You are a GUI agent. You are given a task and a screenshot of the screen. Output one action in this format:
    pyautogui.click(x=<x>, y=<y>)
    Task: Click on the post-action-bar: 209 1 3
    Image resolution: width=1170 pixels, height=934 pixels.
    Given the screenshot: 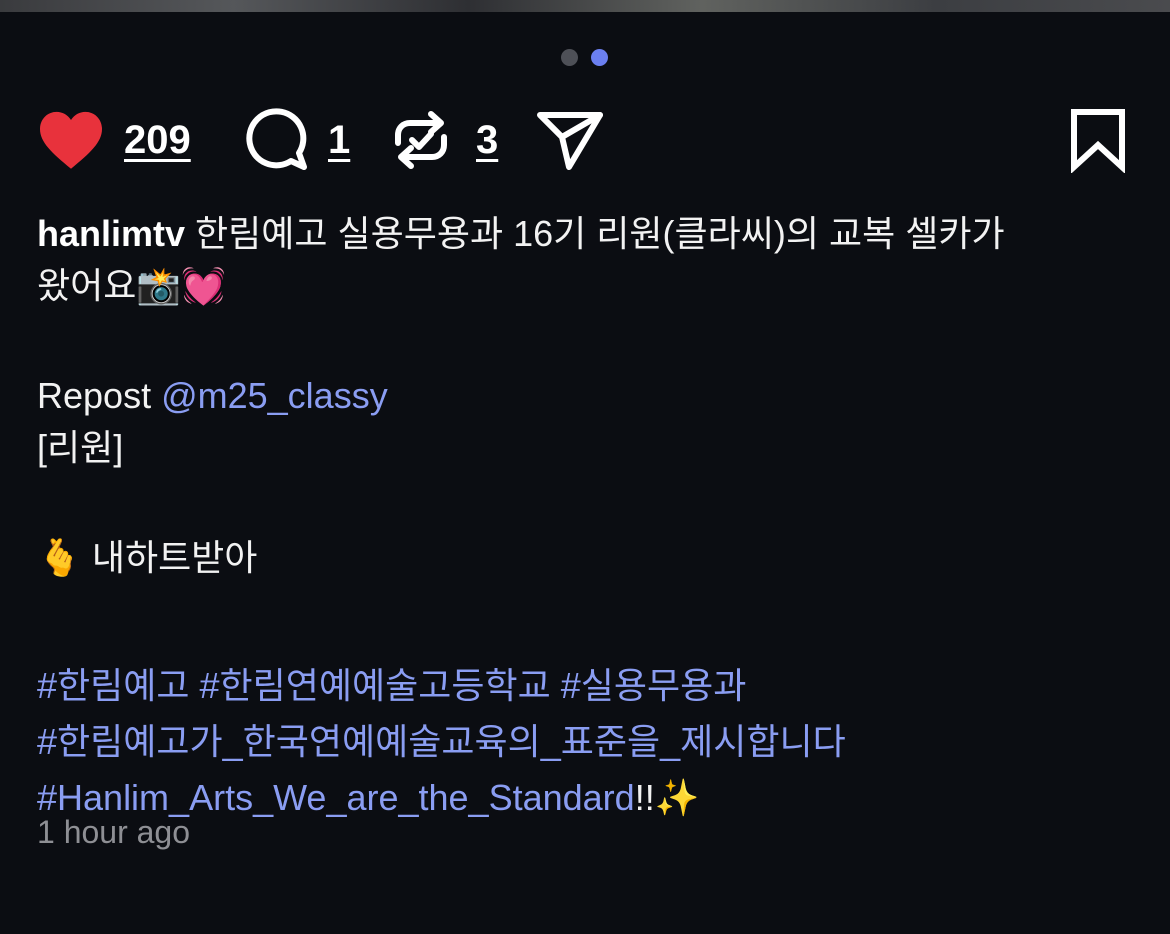 What is the action you would take?
    pyautogui.click(x=583, y=140)
    